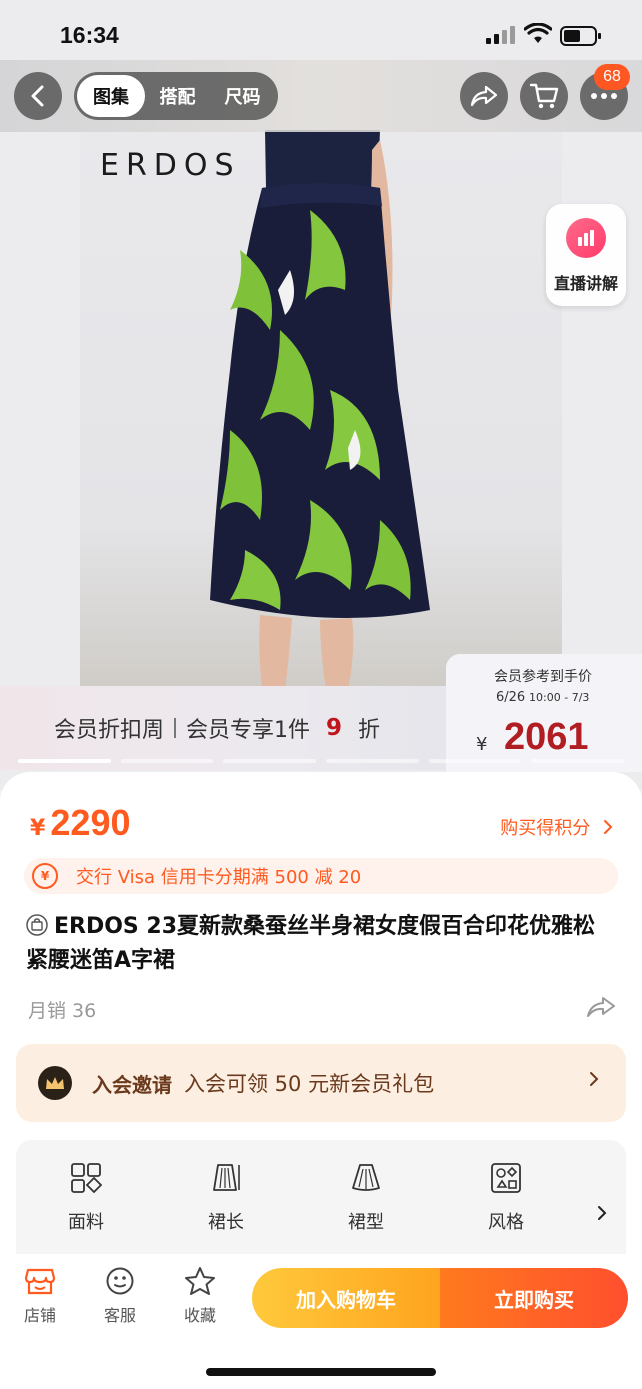 Image resolution: width=642 pixels, height=1389 pixels. I want to click on product-title: ERDOS 23夏新款桑蚕丝半身裙女度假百合印花优雅松紧腰迷笛A字裙, so click(321, 944).